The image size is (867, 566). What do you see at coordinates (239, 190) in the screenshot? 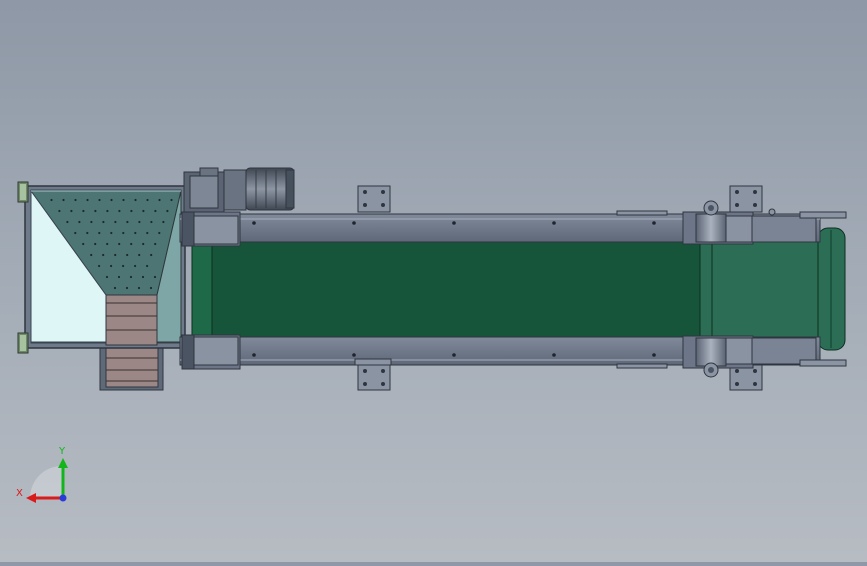
I see `drive-motor` at bounding box center [239, 190].